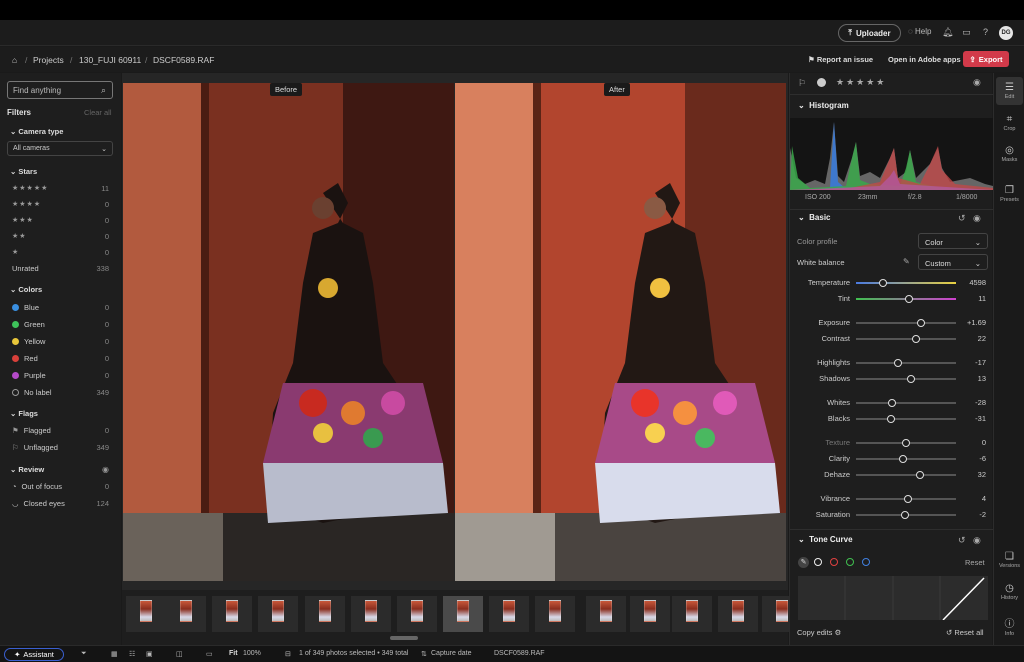 This screenshot has height=662, width=1024. Describe the element at coordinates (98, 112) in the screenshot. I see `clear-all-button: Clear all` at that location.